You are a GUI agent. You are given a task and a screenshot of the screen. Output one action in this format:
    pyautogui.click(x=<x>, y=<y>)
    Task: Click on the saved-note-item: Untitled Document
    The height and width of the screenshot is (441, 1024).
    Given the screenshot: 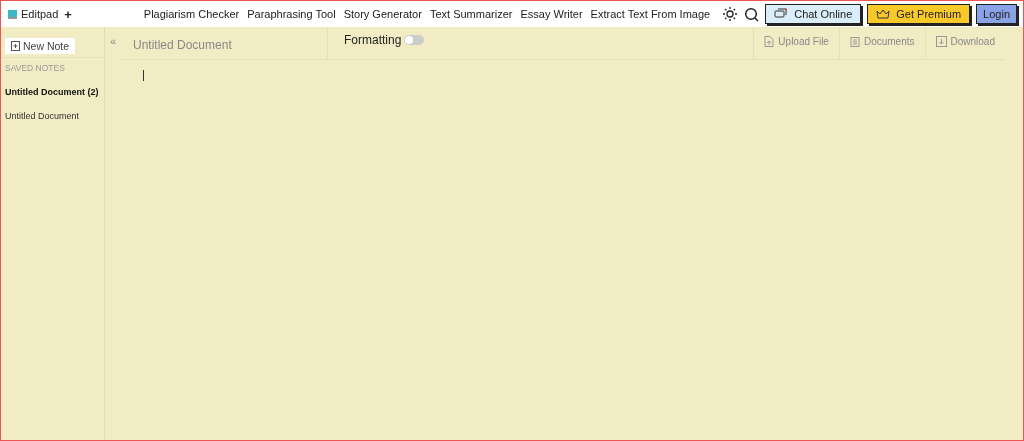 What is the action you would take?
    pyautogui.click(x=52, y=109)
    